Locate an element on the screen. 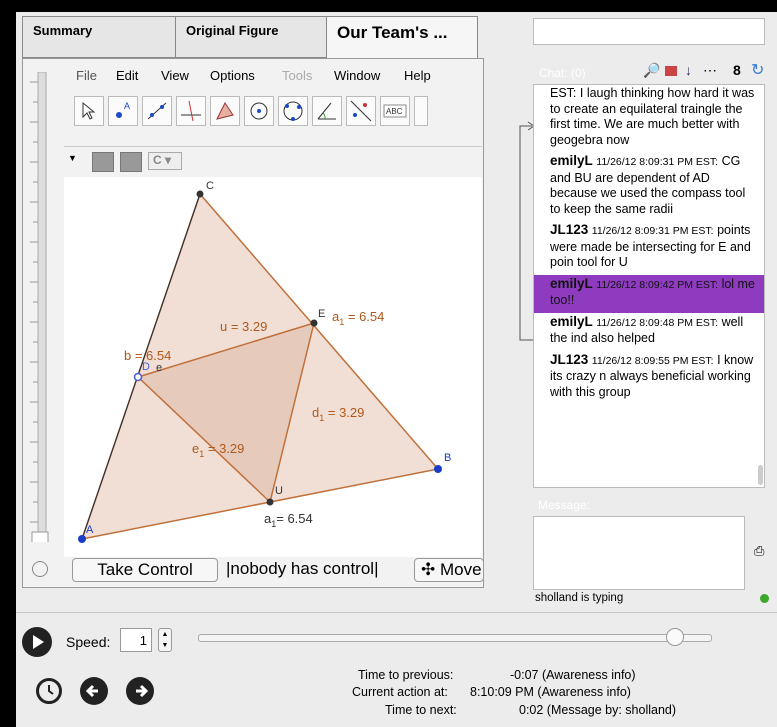 This screenshot has height=727, width=777. back-arrow-icon is located at coordinates (94, 691).